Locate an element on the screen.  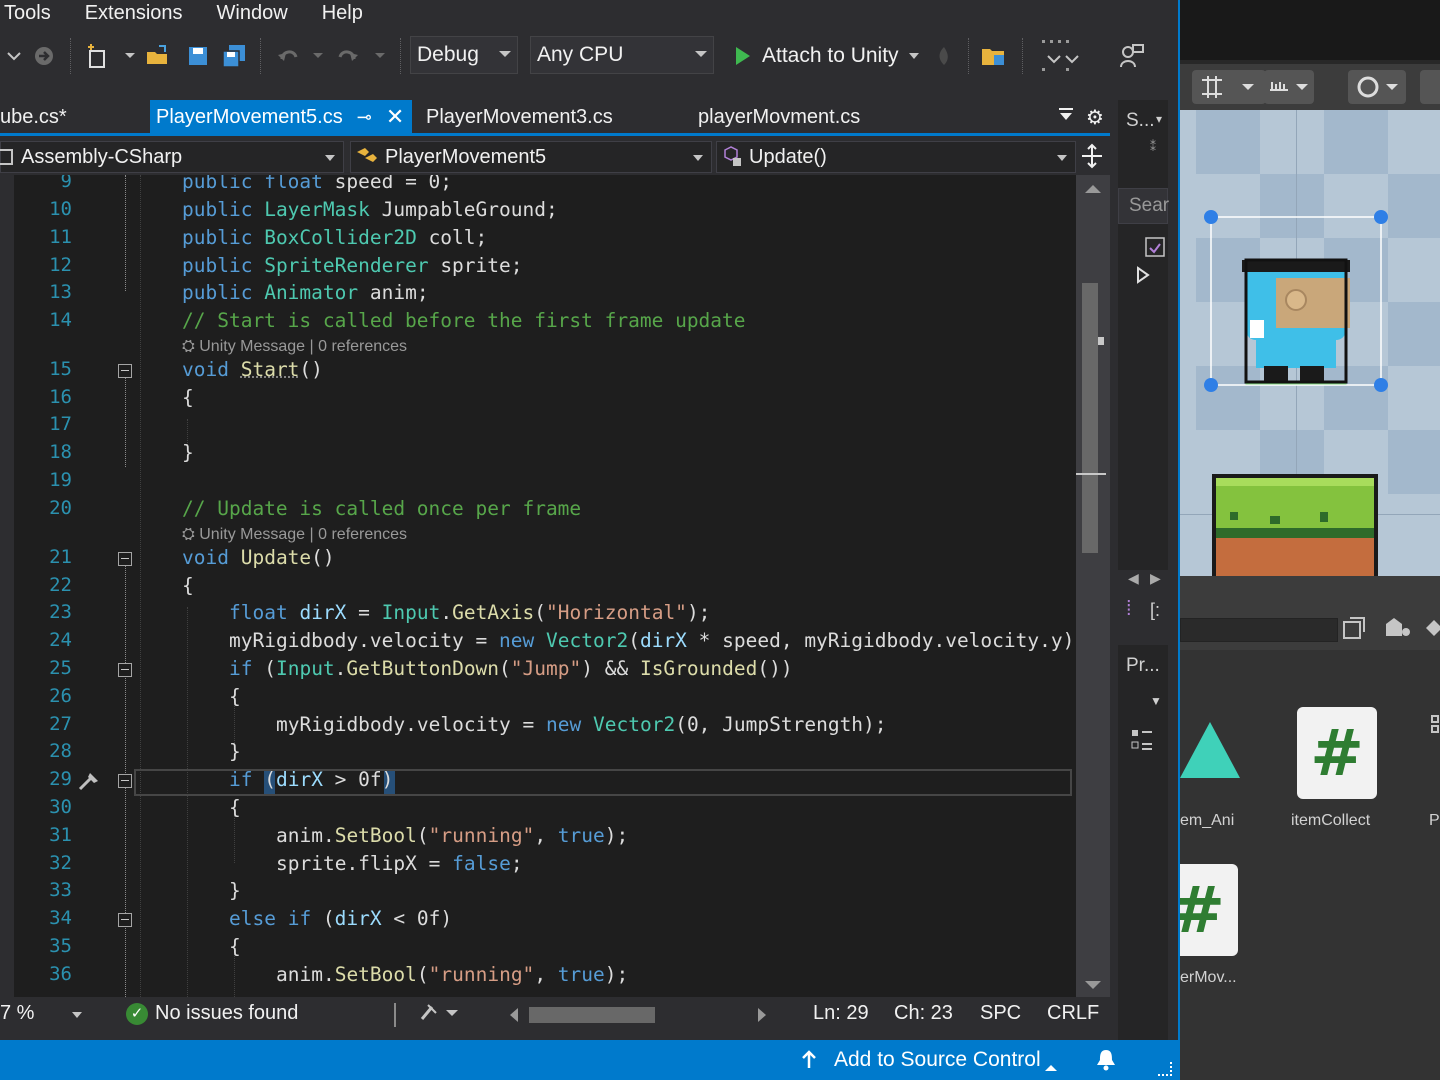
asset-label: itemCollect is located at coordinates (1330, 821).